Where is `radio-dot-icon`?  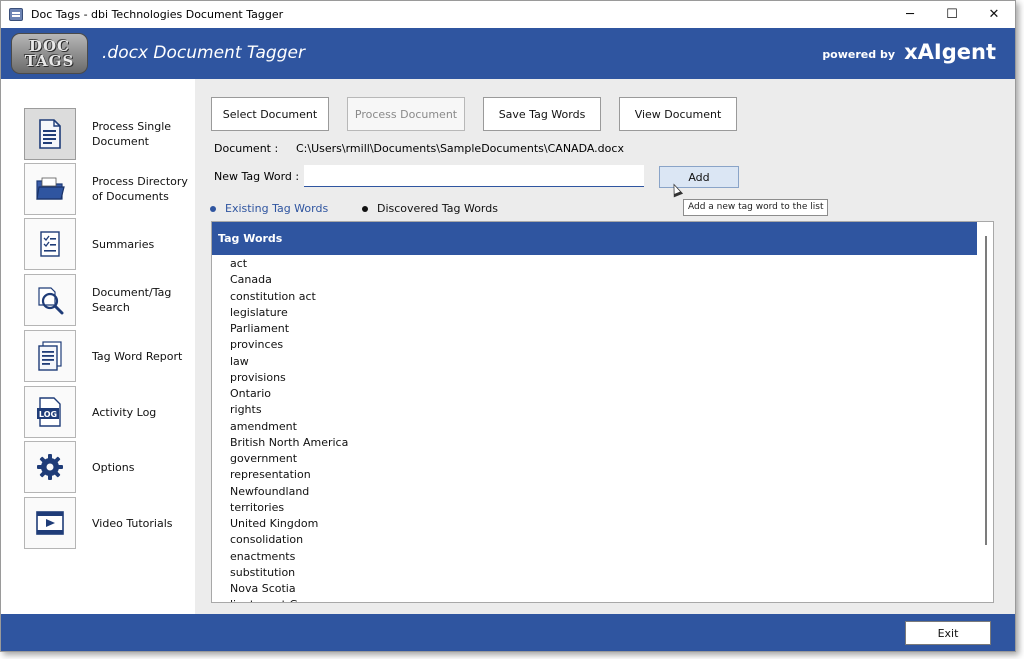 radio-dot-icon is located at coordinates (365, 208).